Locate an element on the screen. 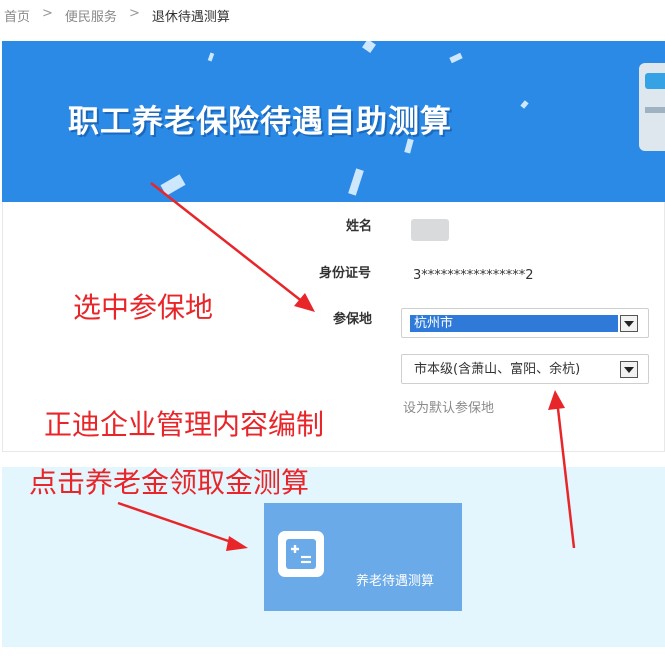  atm-illustration is located at coordinates (652, 107).